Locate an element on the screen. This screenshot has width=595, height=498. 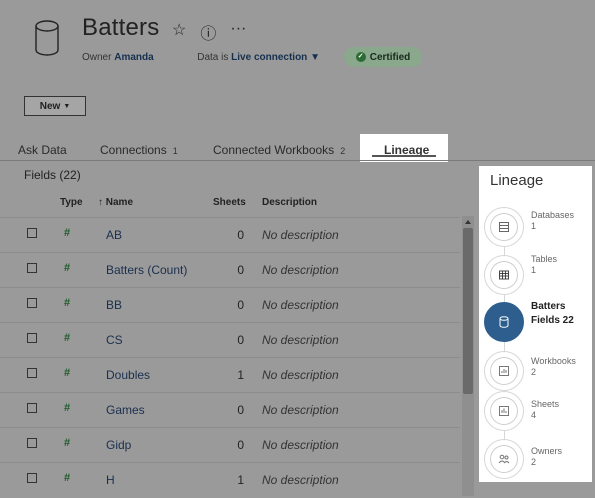
lineage-title: Lineage is located at coordinates (517, 180).